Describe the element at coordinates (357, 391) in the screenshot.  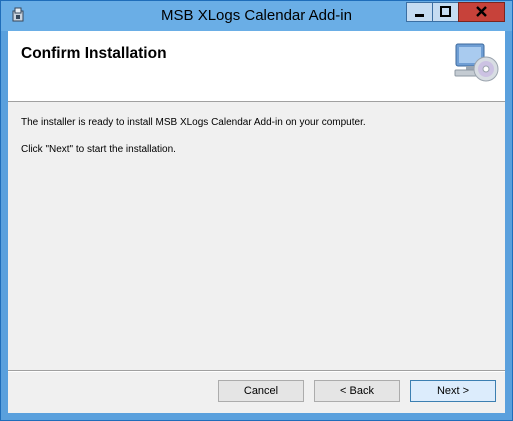
I see `back-button: < Back` at that location.